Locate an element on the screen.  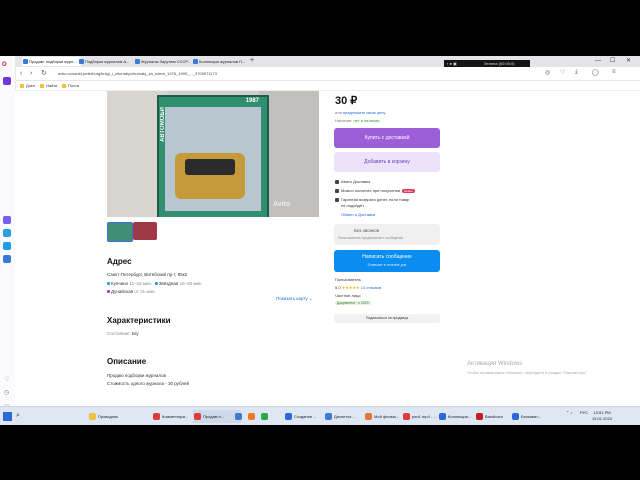
heart-icon: ♡ is located at coordinates (562, 72).